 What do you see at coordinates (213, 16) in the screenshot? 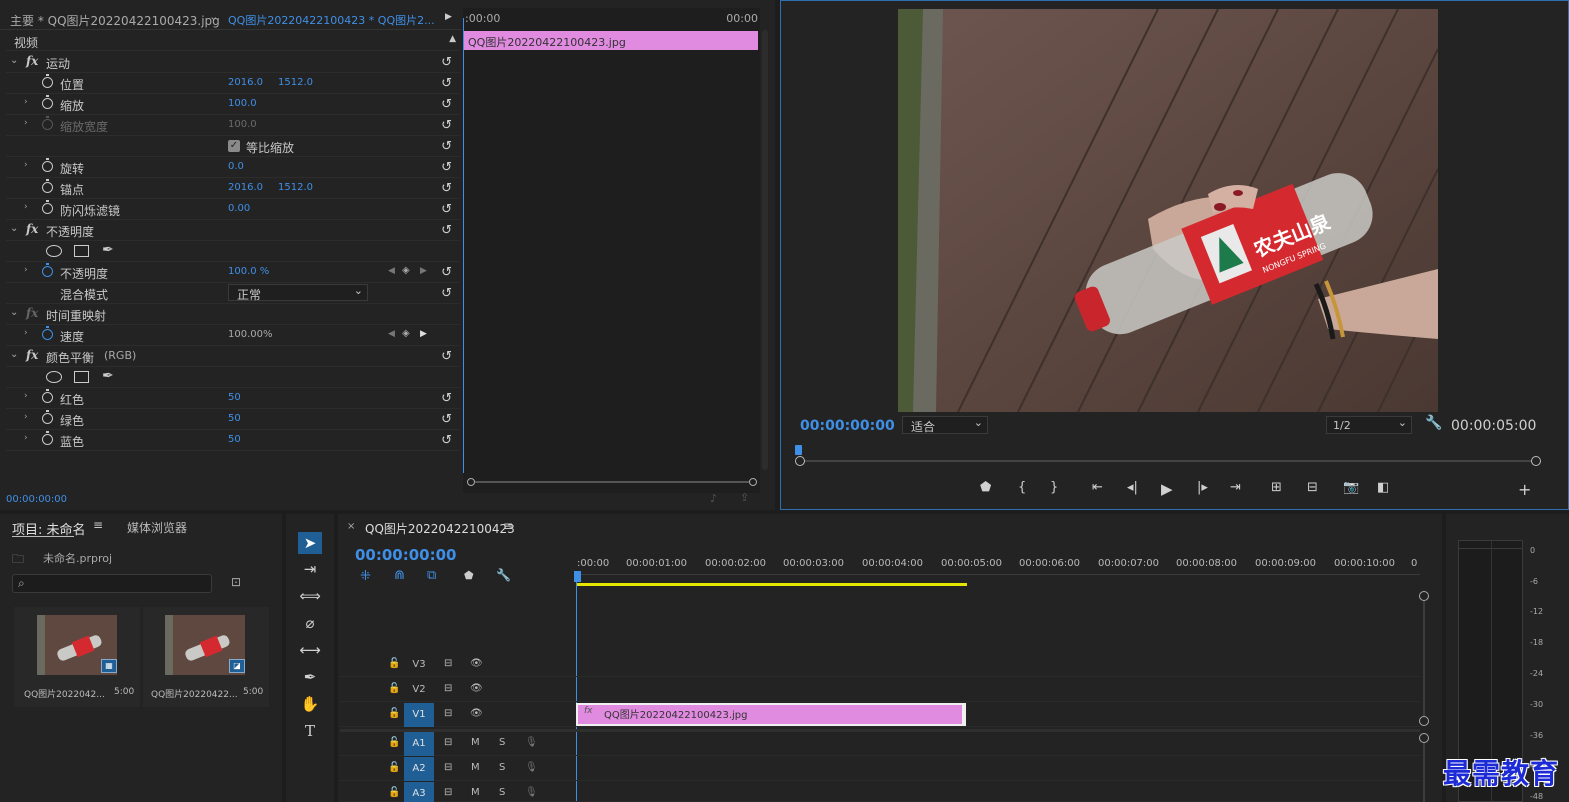
I see `chevron-down-icon: ⌄` at bounding box center [213, 16].